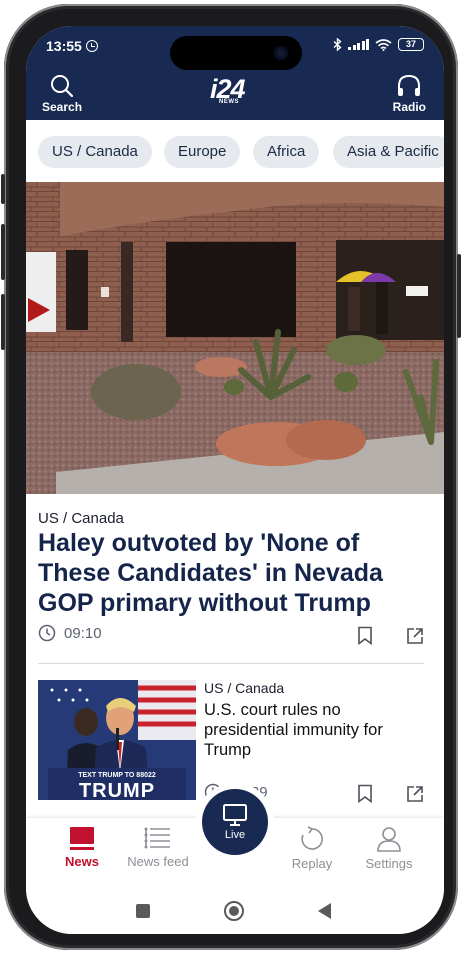  What do you see at coordinates (286, 152) in the screenshot?
I see `chip-africa: Africa` at bounding box center [286, 152].